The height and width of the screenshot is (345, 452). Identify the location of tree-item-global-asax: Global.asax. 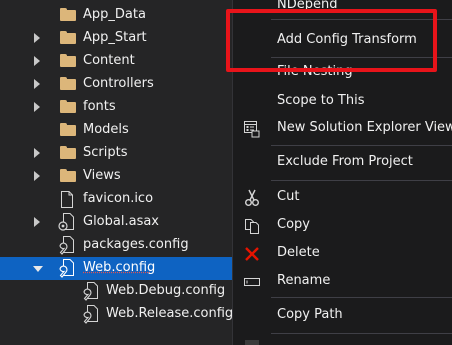
(116, 222).